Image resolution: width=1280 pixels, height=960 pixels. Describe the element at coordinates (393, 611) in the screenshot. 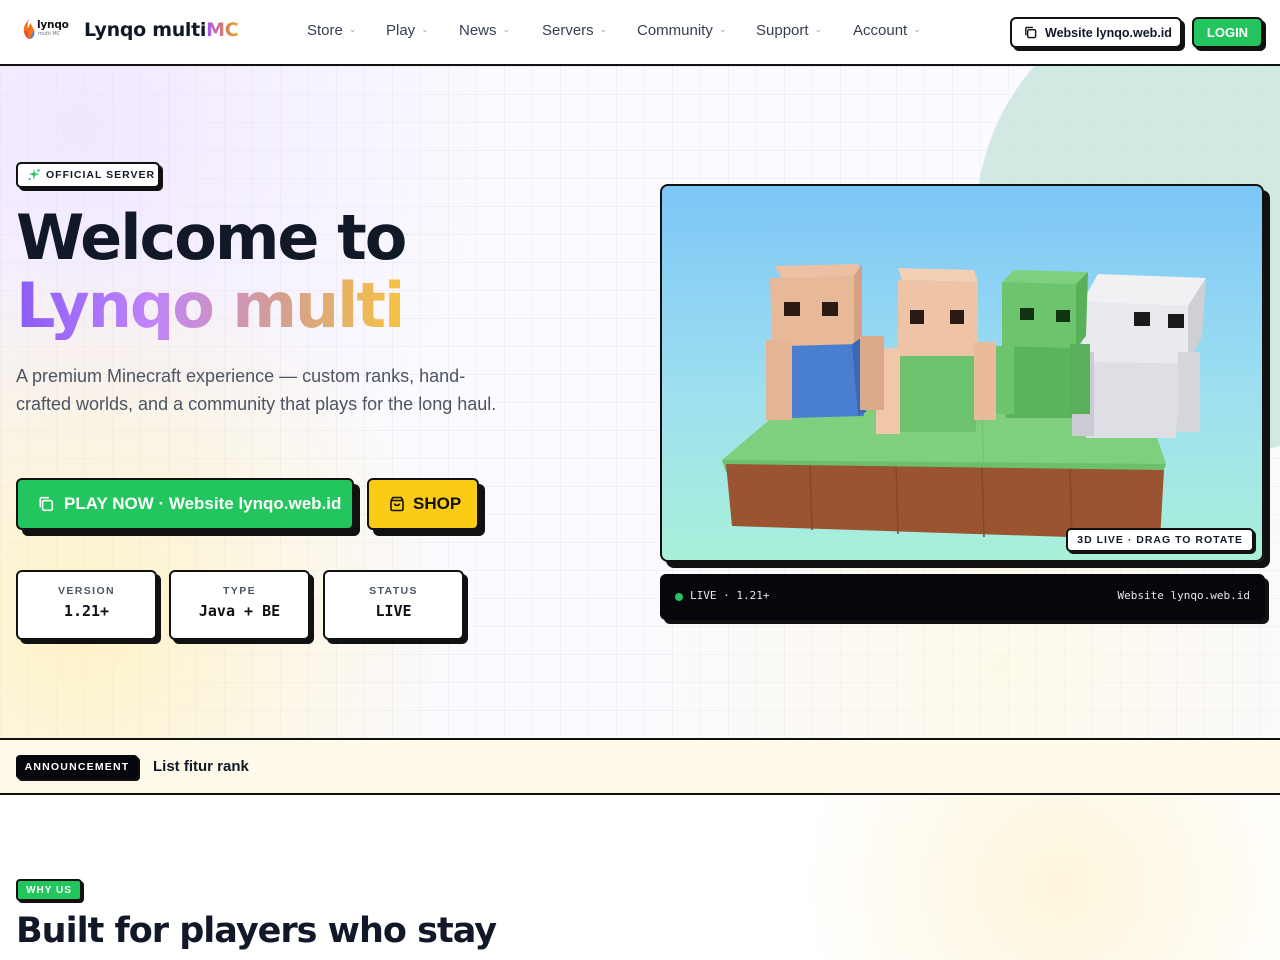

I see `stat-value: LIVE` at that location.